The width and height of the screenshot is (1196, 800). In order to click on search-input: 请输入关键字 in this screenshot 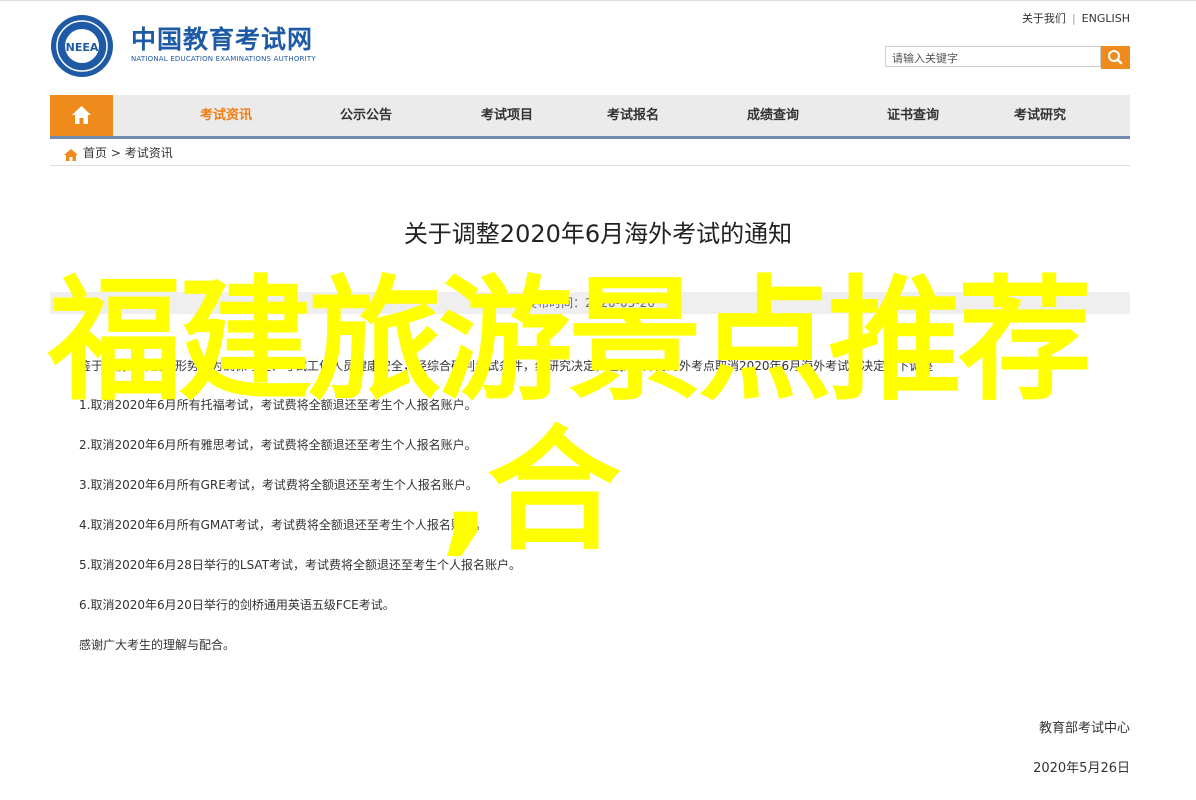, I will do `click(993, 56)`.